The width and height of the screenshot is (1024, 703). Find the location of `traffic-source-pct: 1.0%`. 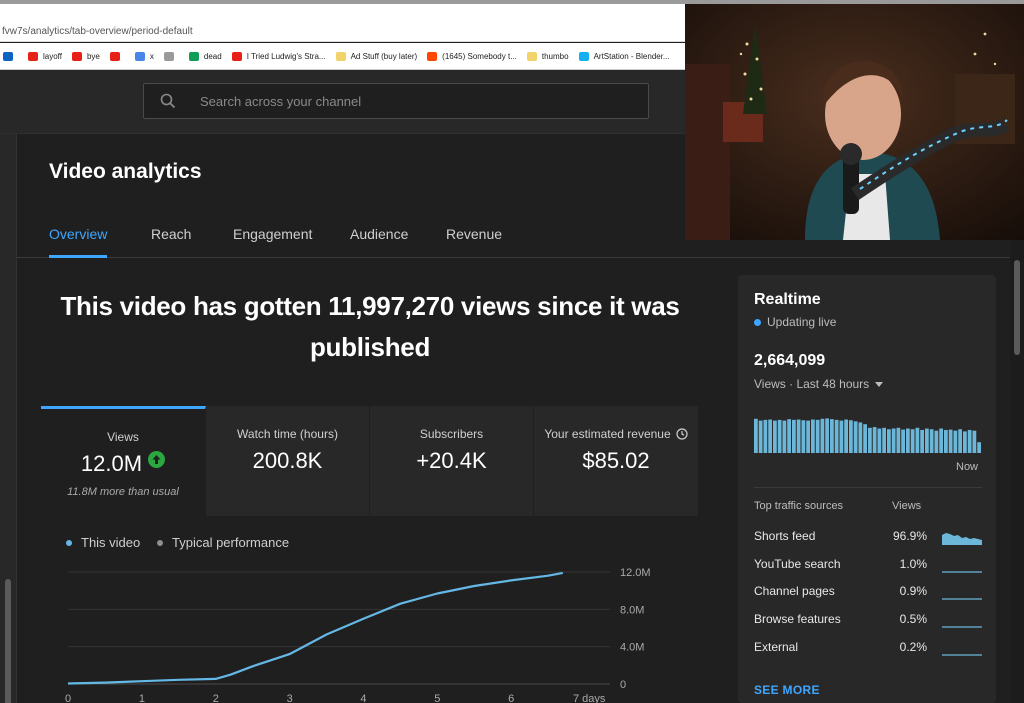

traffic-source-pct: 1.0% is located at coordinates (913, 563).